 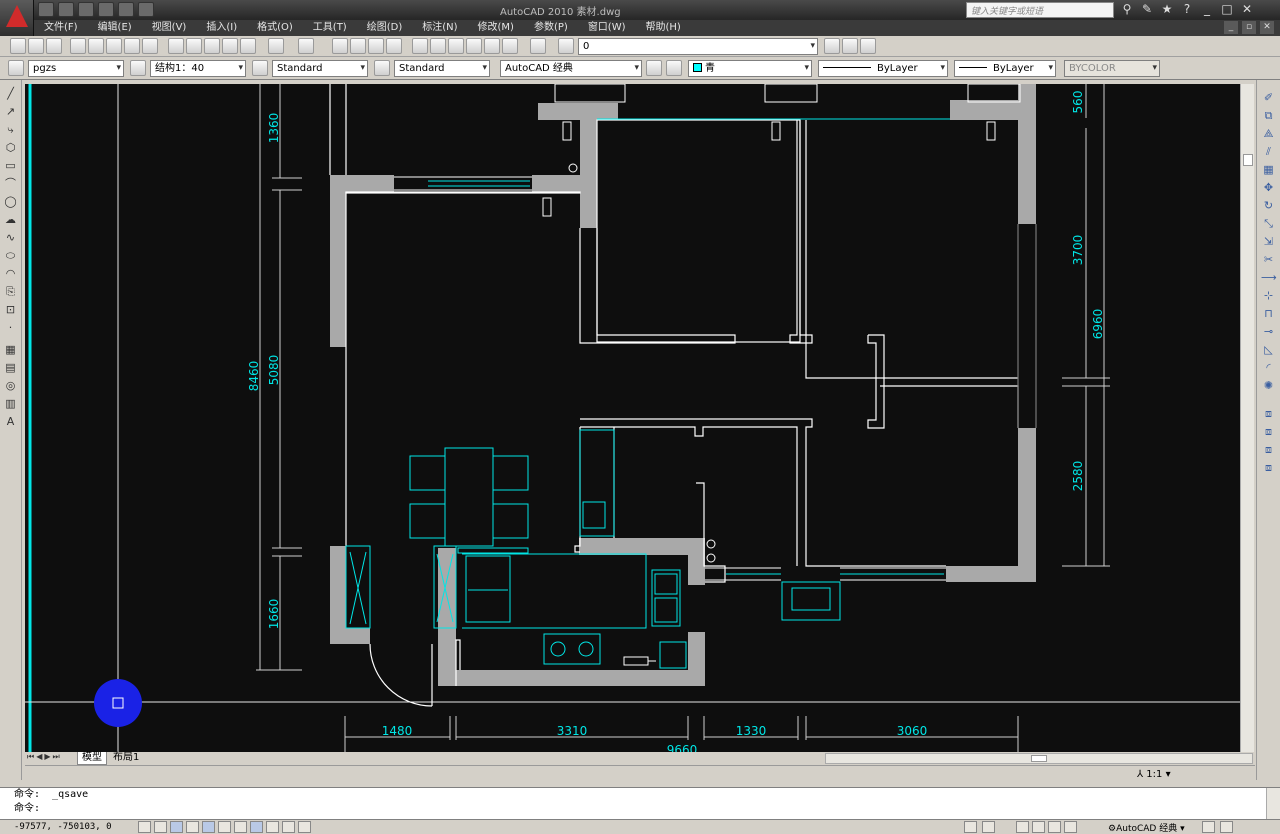 I want to click on 3d-dwf-icon, so click(x=132, y=46).